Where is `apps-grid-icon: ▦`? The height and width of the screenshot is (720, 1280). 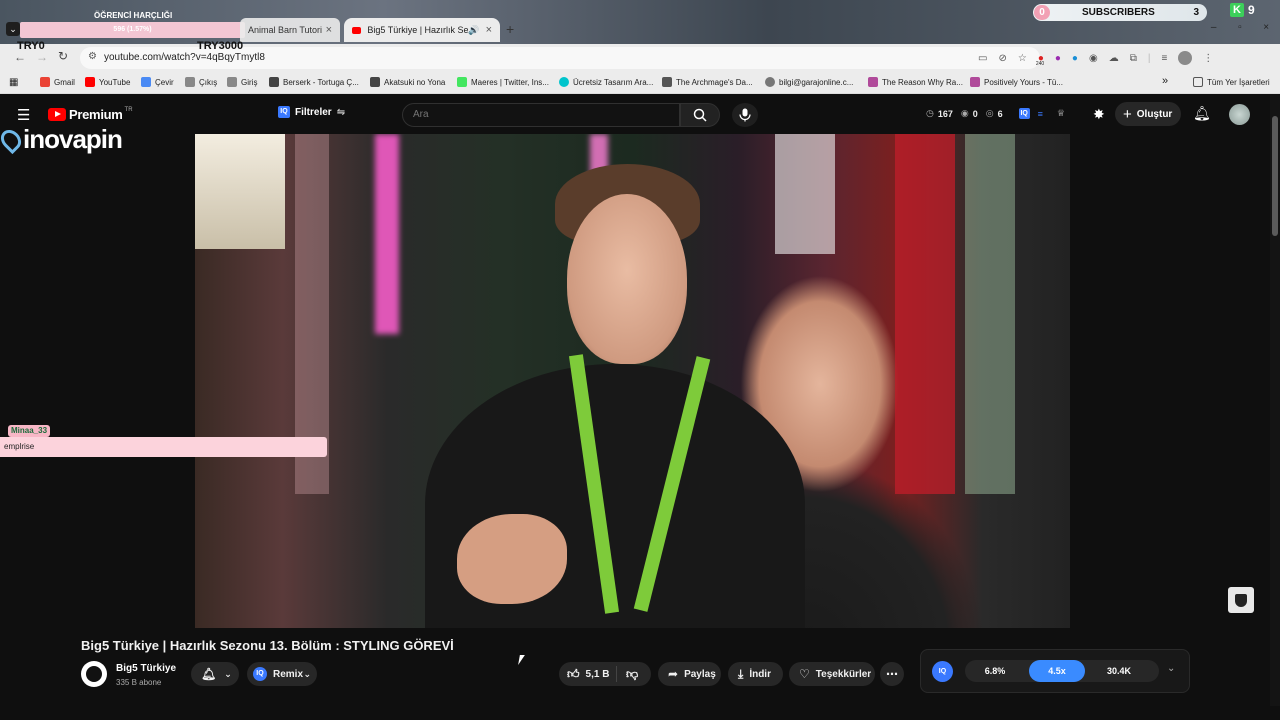 apps-grid-icon: ▦ is located at coordinates (13, 82).